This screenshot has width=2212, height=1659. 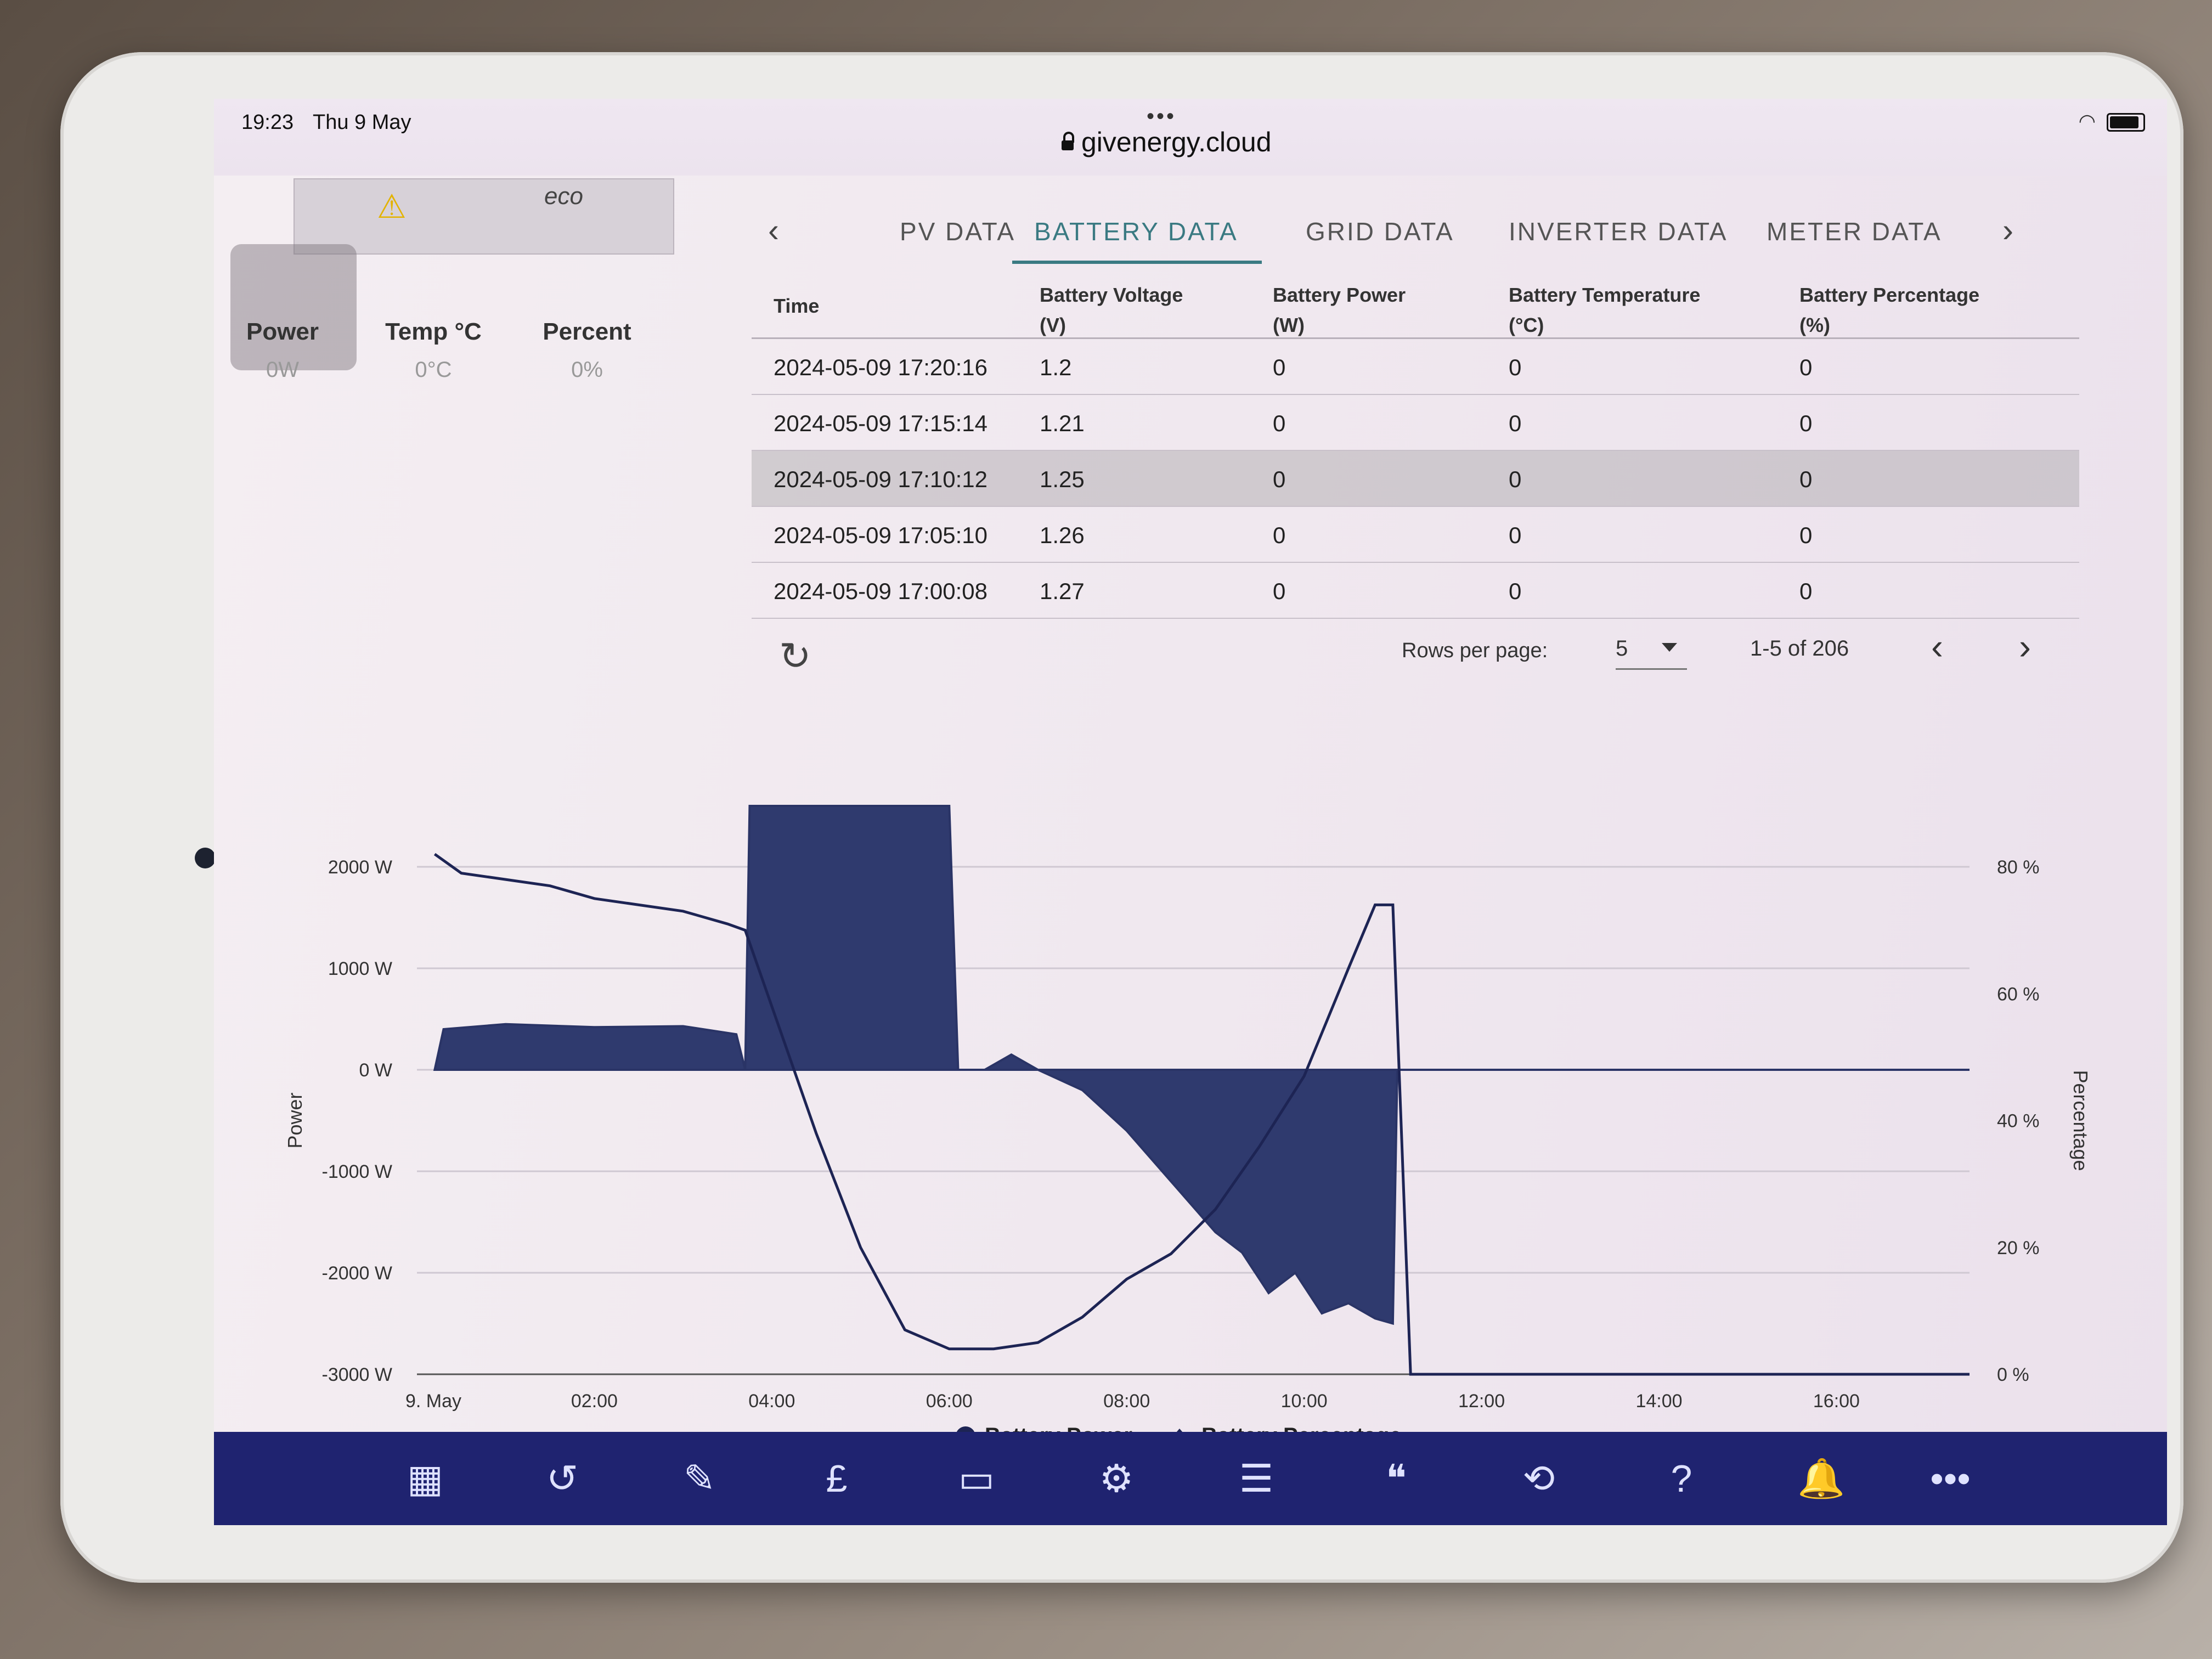 What do you see at coordinates (1062, 535) in the screenshot?
I see `cell-voltage: 1.26` at bounding box center [1062, 535].